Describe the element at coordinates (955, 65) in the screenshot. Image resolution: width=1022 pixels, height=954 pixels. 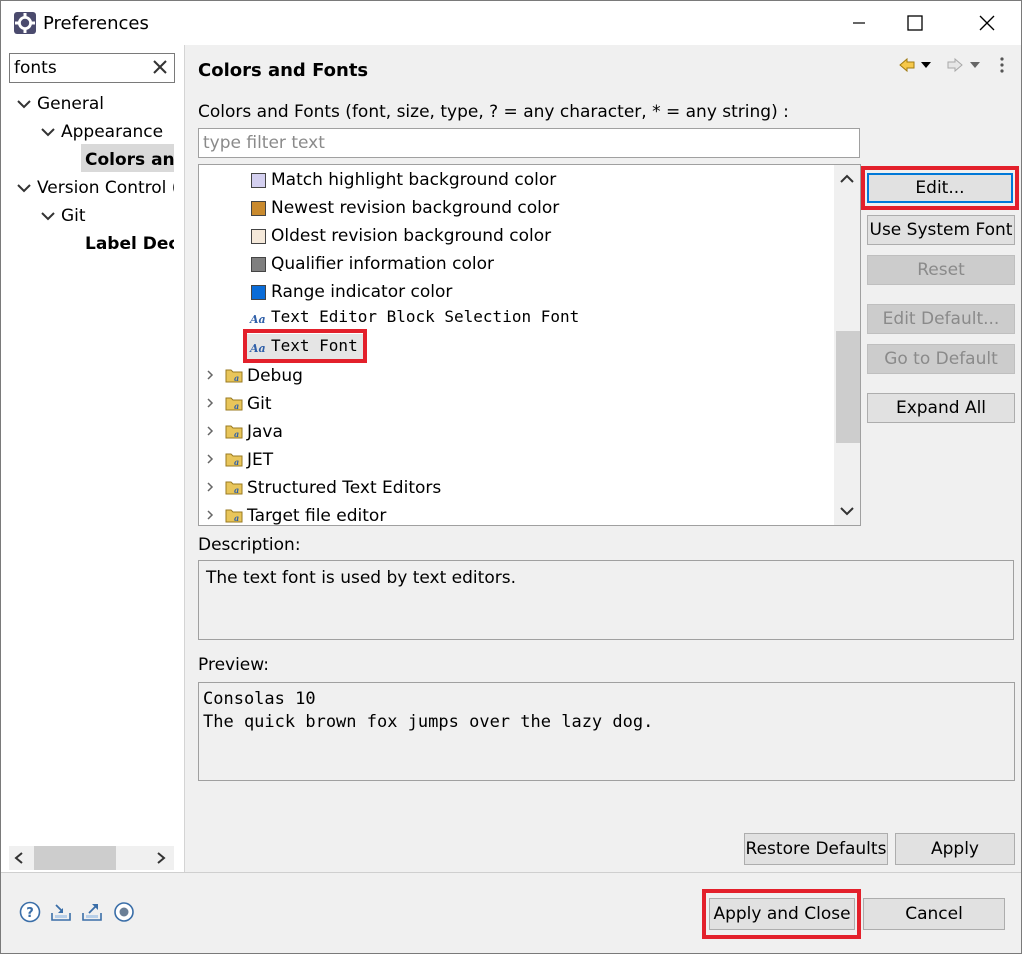
I see `forward-icon` at that location.